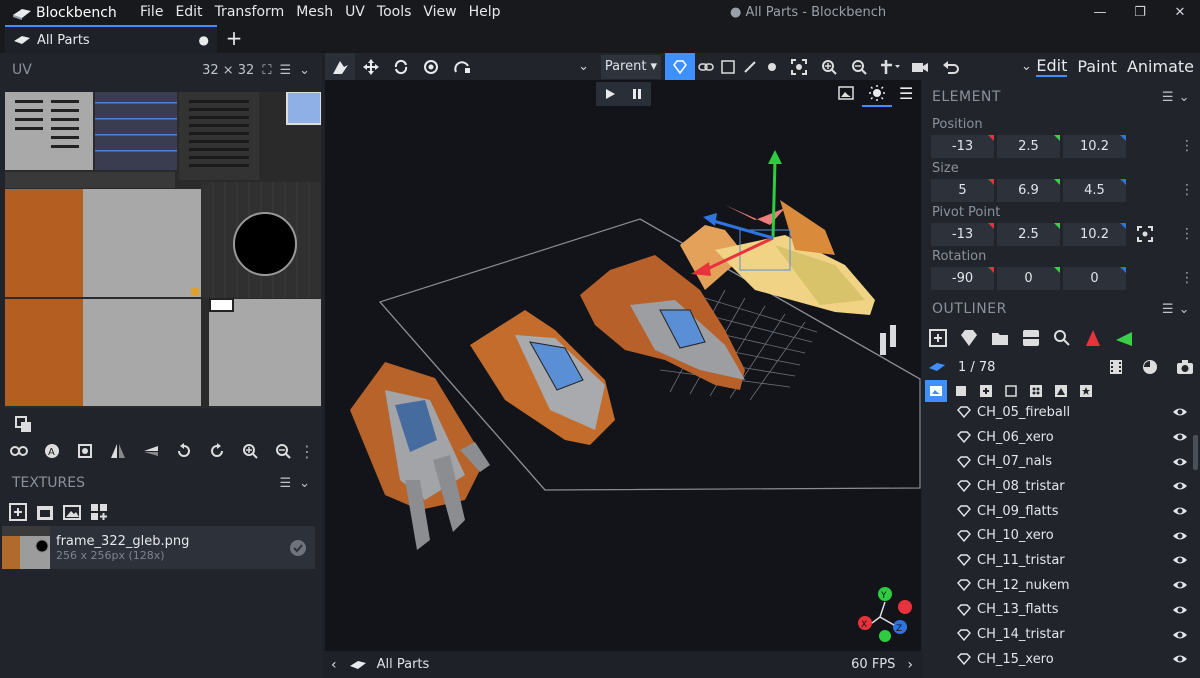 The height and width of the screenshot is (678, 1200). Describe the element at coordinates (1052, 66) in the screenshot. I see `mode-edit: Edit` at that location.